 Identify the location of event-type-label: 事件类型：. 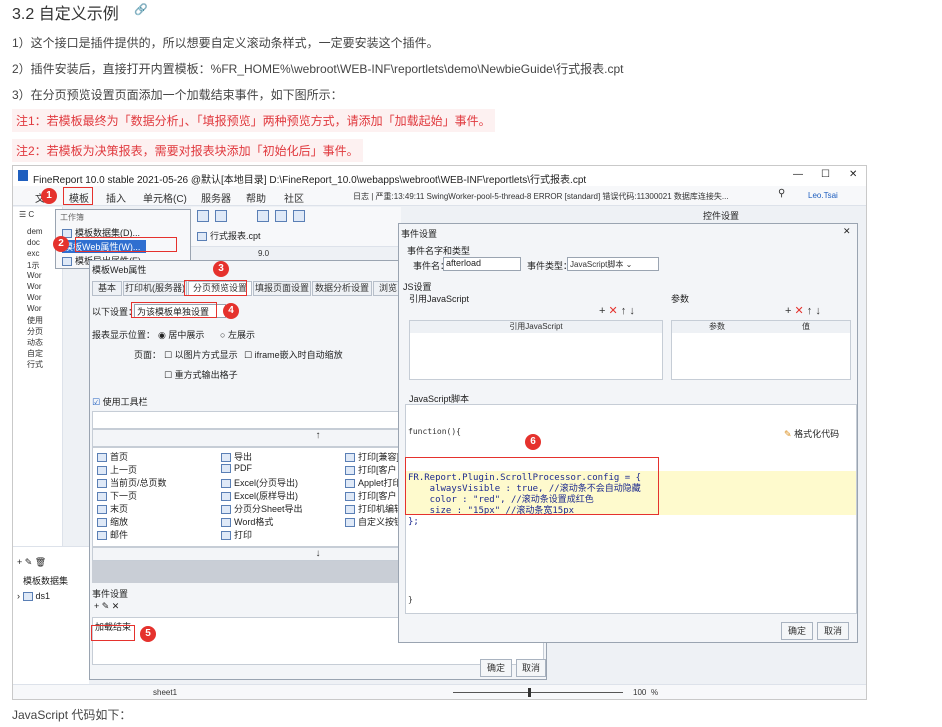
(550, 266).